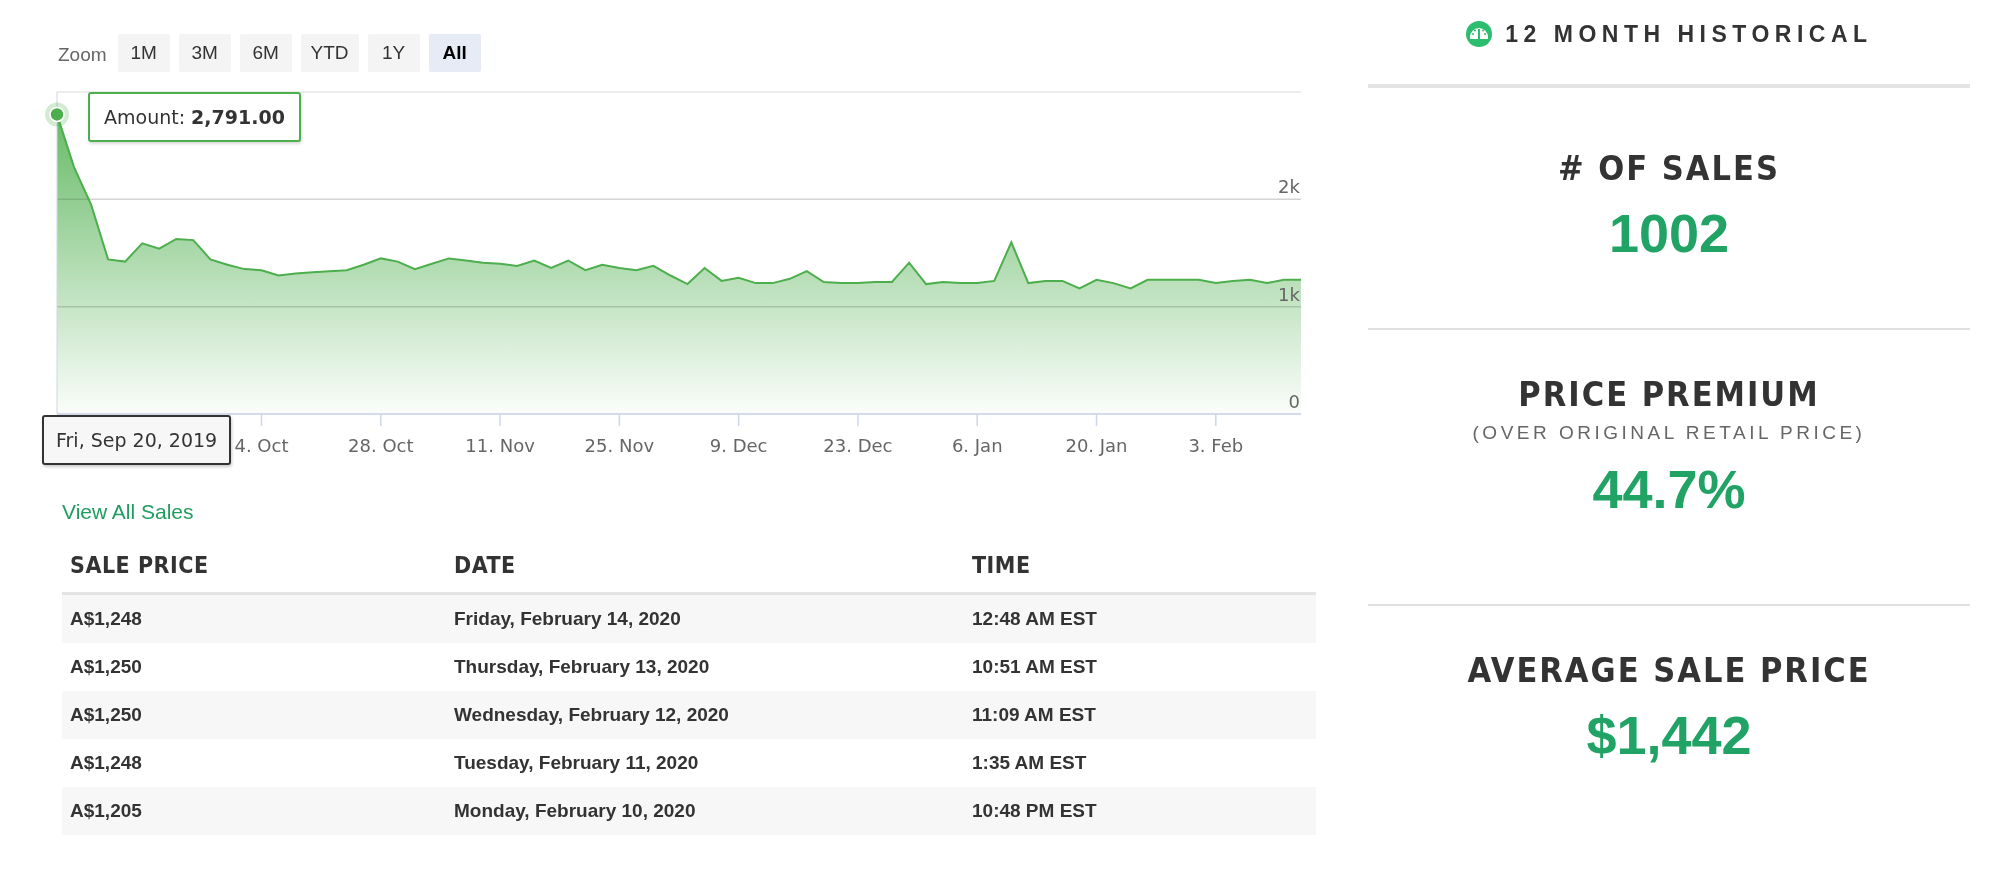 The width and height of the screenshot is (2000, 870). What do you see at coordinates (1140, 763) in the screenshot?
I see `table-cell: 1:35 AM EST` at bounding box center [1140, 763].